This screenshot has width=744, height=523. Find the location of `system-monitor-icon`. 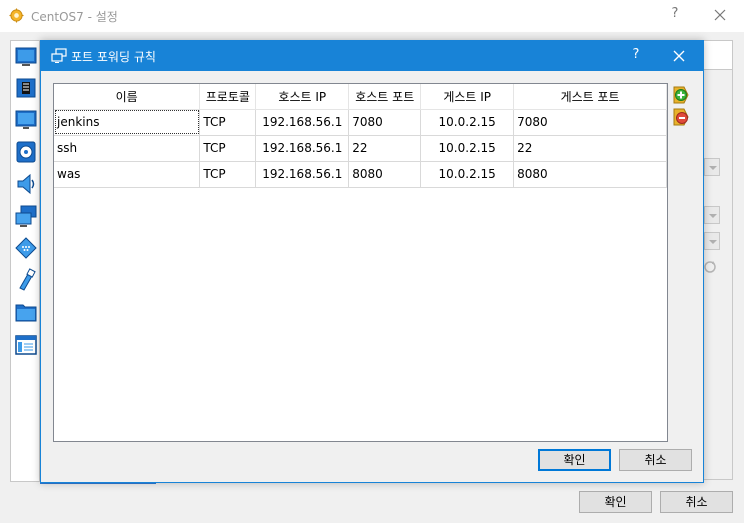

system-monitor-icon is located at coordinates (26, 120).